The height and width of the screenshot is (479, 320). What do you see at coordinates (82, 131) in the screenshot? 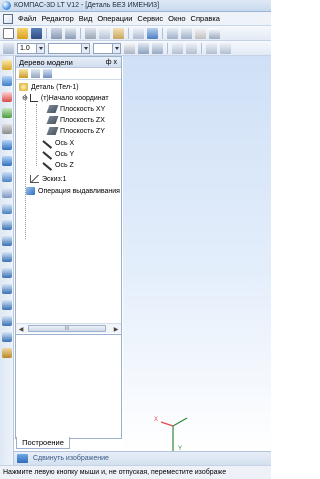
I see `tree-node-label: Плоскость ZY` at bounding box center [82, 131].